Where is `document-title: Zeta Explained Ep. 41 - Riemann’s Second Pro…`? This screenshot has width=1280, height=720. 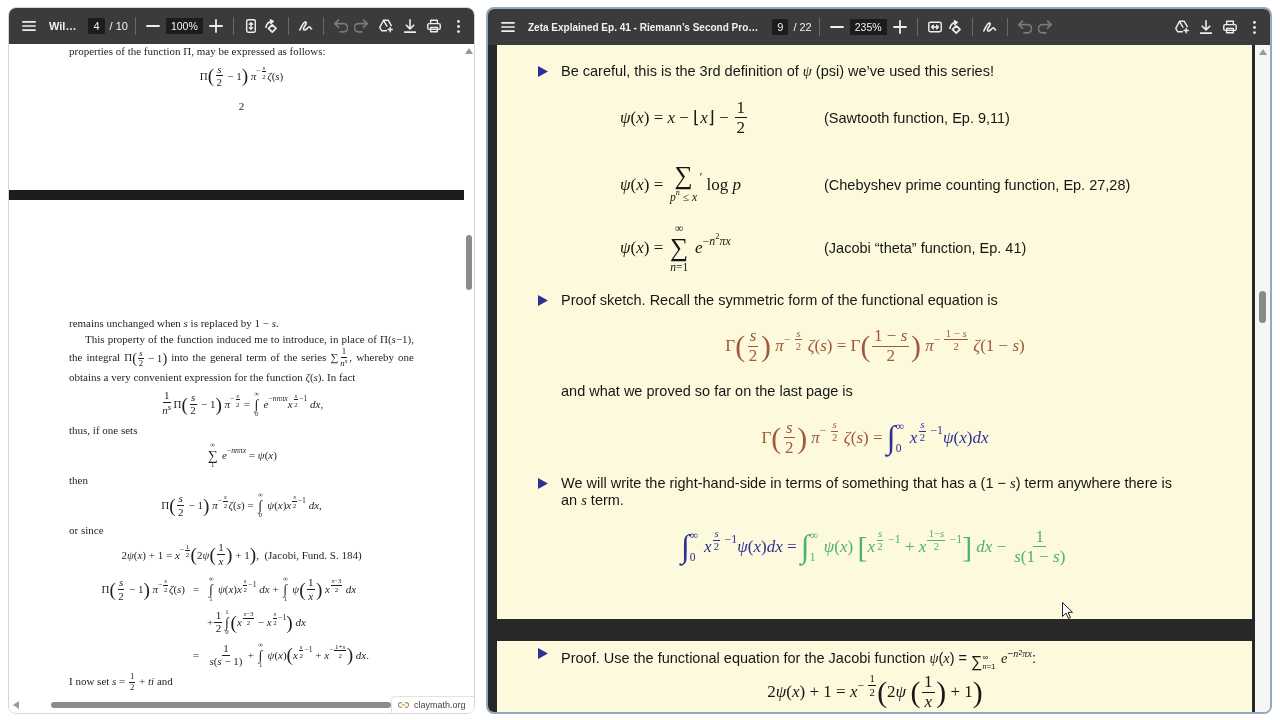 document-title: Zeta Explained Ep. 41 - Riemann’s Second Pro… is located at coordinates (643, 27).